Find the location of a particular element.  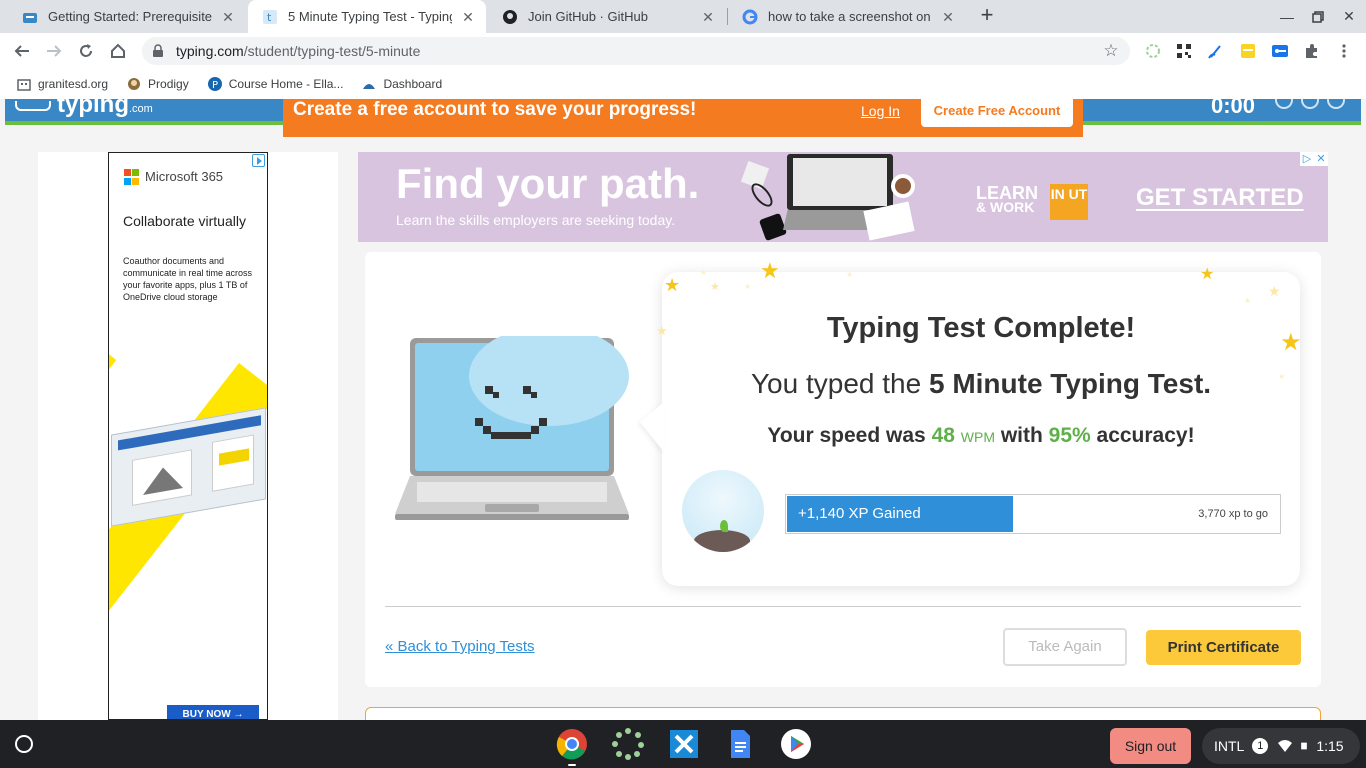

tab-typing-test: t 5 Minute Typing Test - Typing.com ✕ is located at coordinates (367, 16).